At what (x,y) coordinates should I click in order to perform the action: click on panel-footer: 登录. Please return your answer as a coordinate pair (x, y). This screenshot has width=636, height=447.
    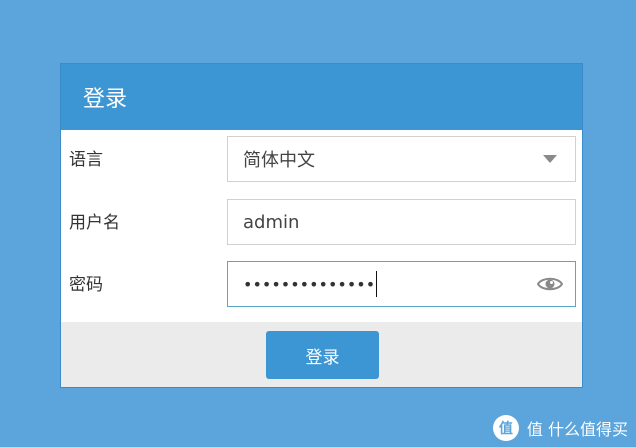
    Looking at the image, I should click on (321, 354).